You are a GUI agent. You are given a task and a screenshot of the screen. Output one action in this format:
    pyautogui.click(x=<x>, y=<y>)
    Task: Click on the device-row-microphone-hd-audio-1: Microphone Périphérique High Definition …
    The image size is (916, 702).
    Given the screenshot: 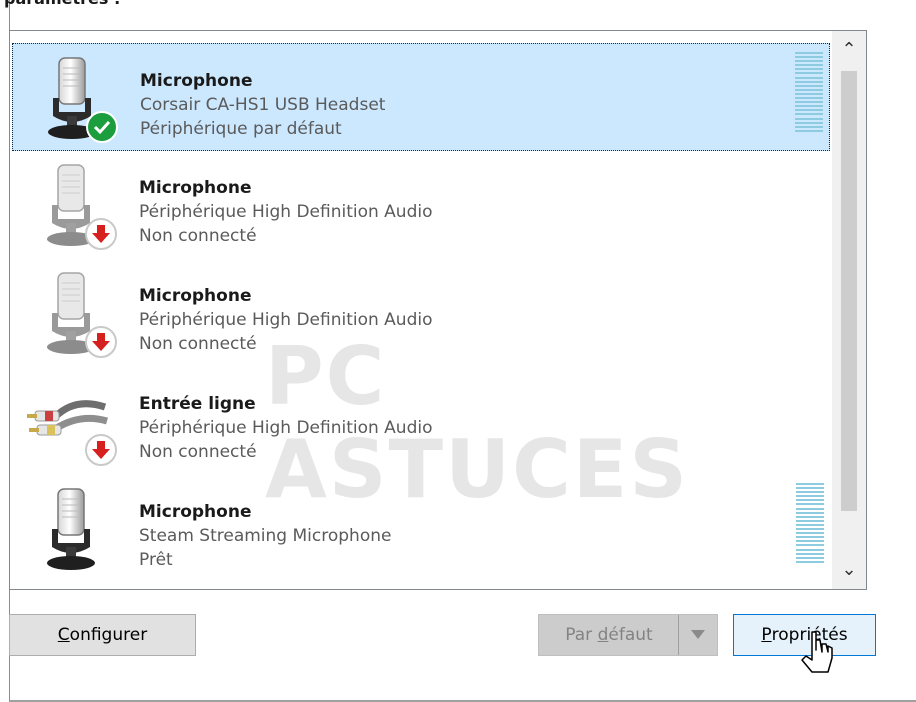 What is the action you would take?
    pyautogui.click(x=421, y=205)
    